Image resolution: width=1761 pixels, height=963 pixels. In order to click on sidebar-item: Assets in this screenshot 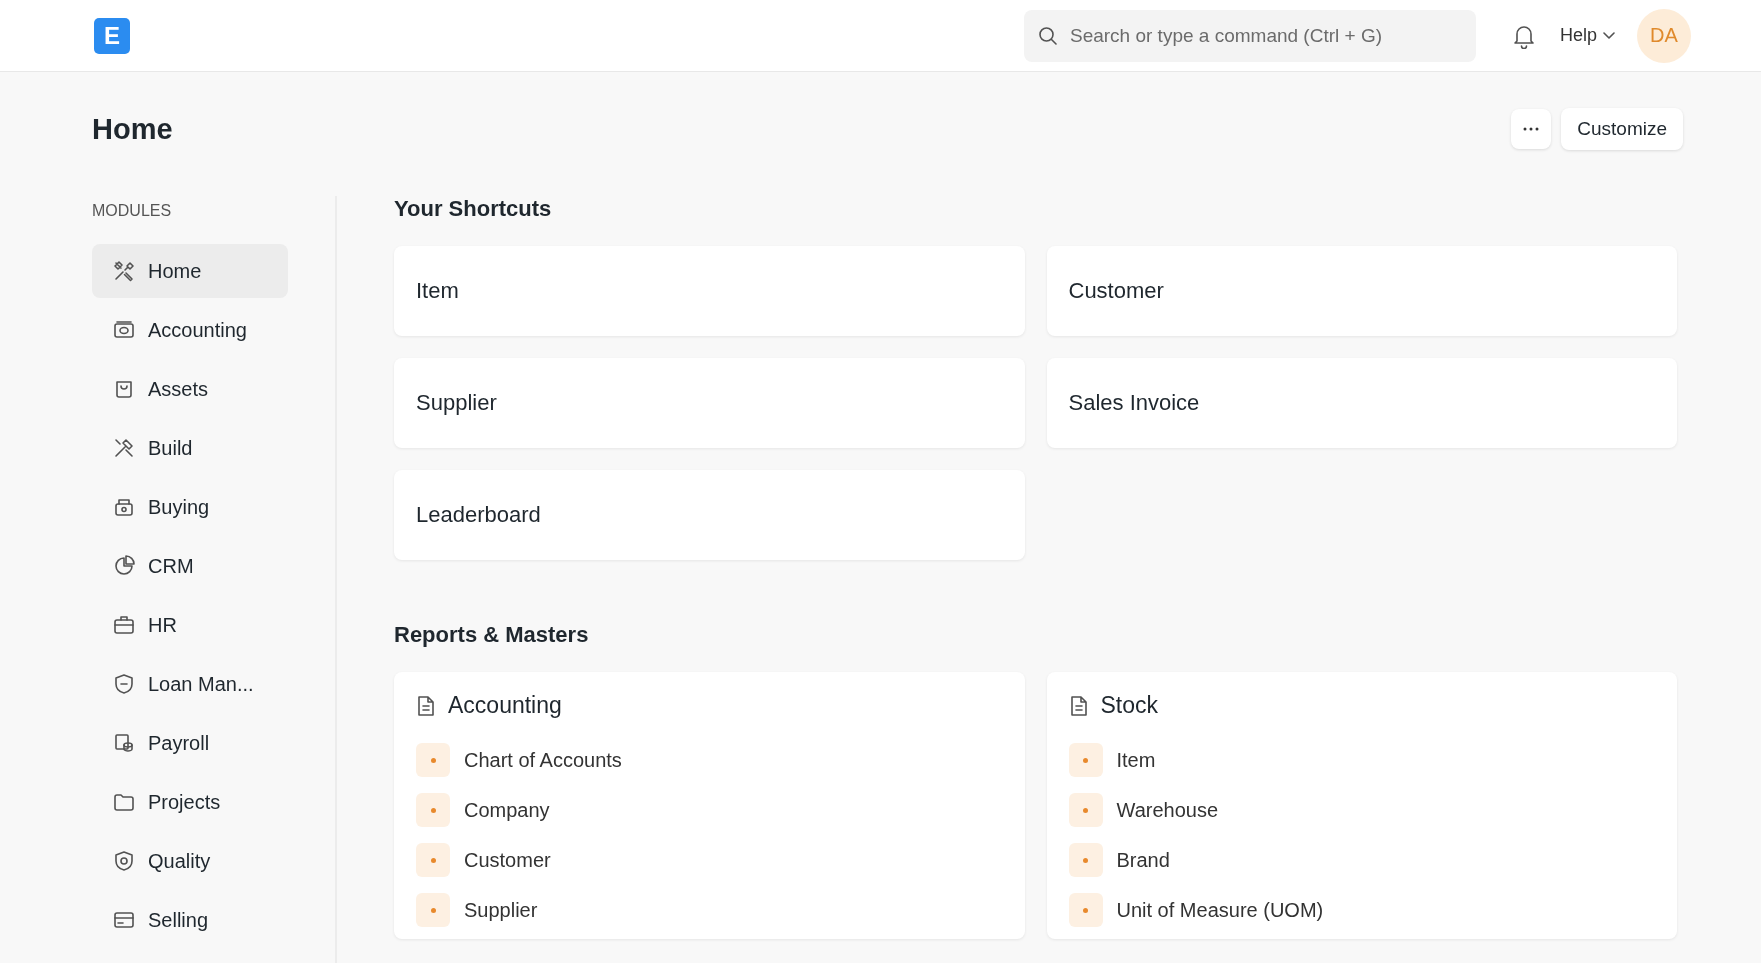, I will do `click(190, 389)`.